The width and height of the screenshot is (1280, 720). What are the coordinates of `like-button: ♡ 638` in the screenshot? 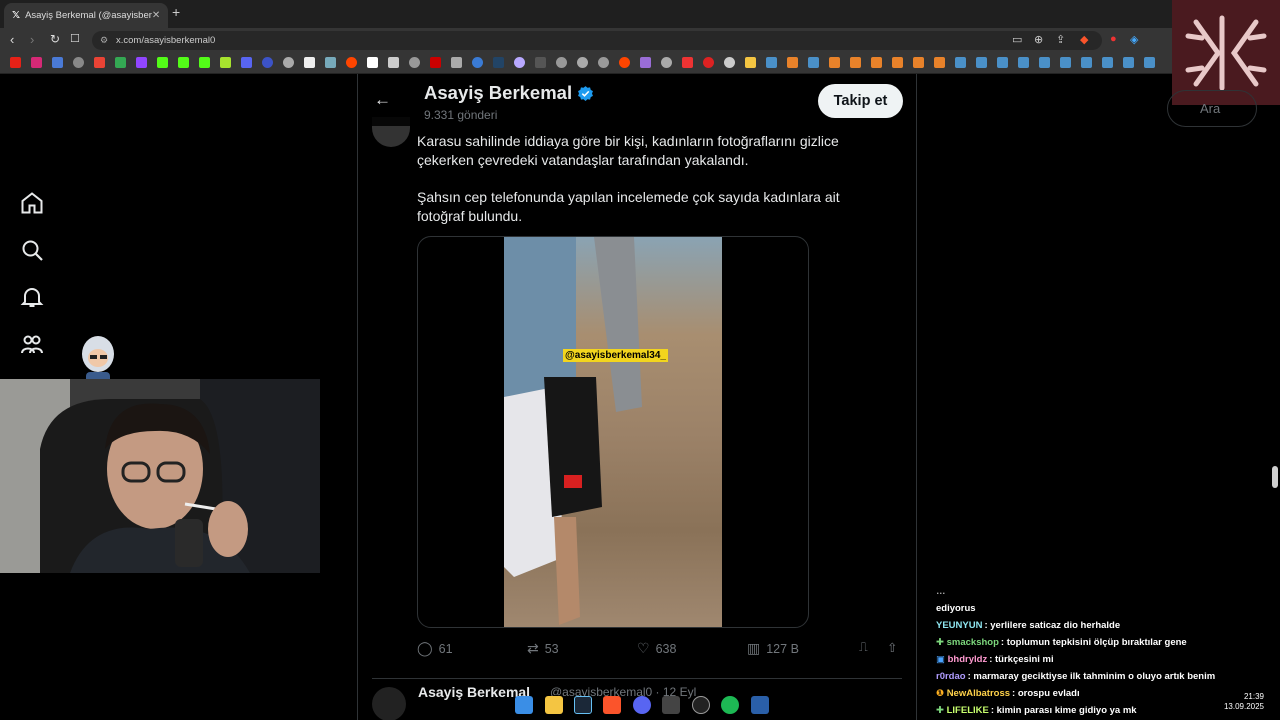 It's located at (656, 648).